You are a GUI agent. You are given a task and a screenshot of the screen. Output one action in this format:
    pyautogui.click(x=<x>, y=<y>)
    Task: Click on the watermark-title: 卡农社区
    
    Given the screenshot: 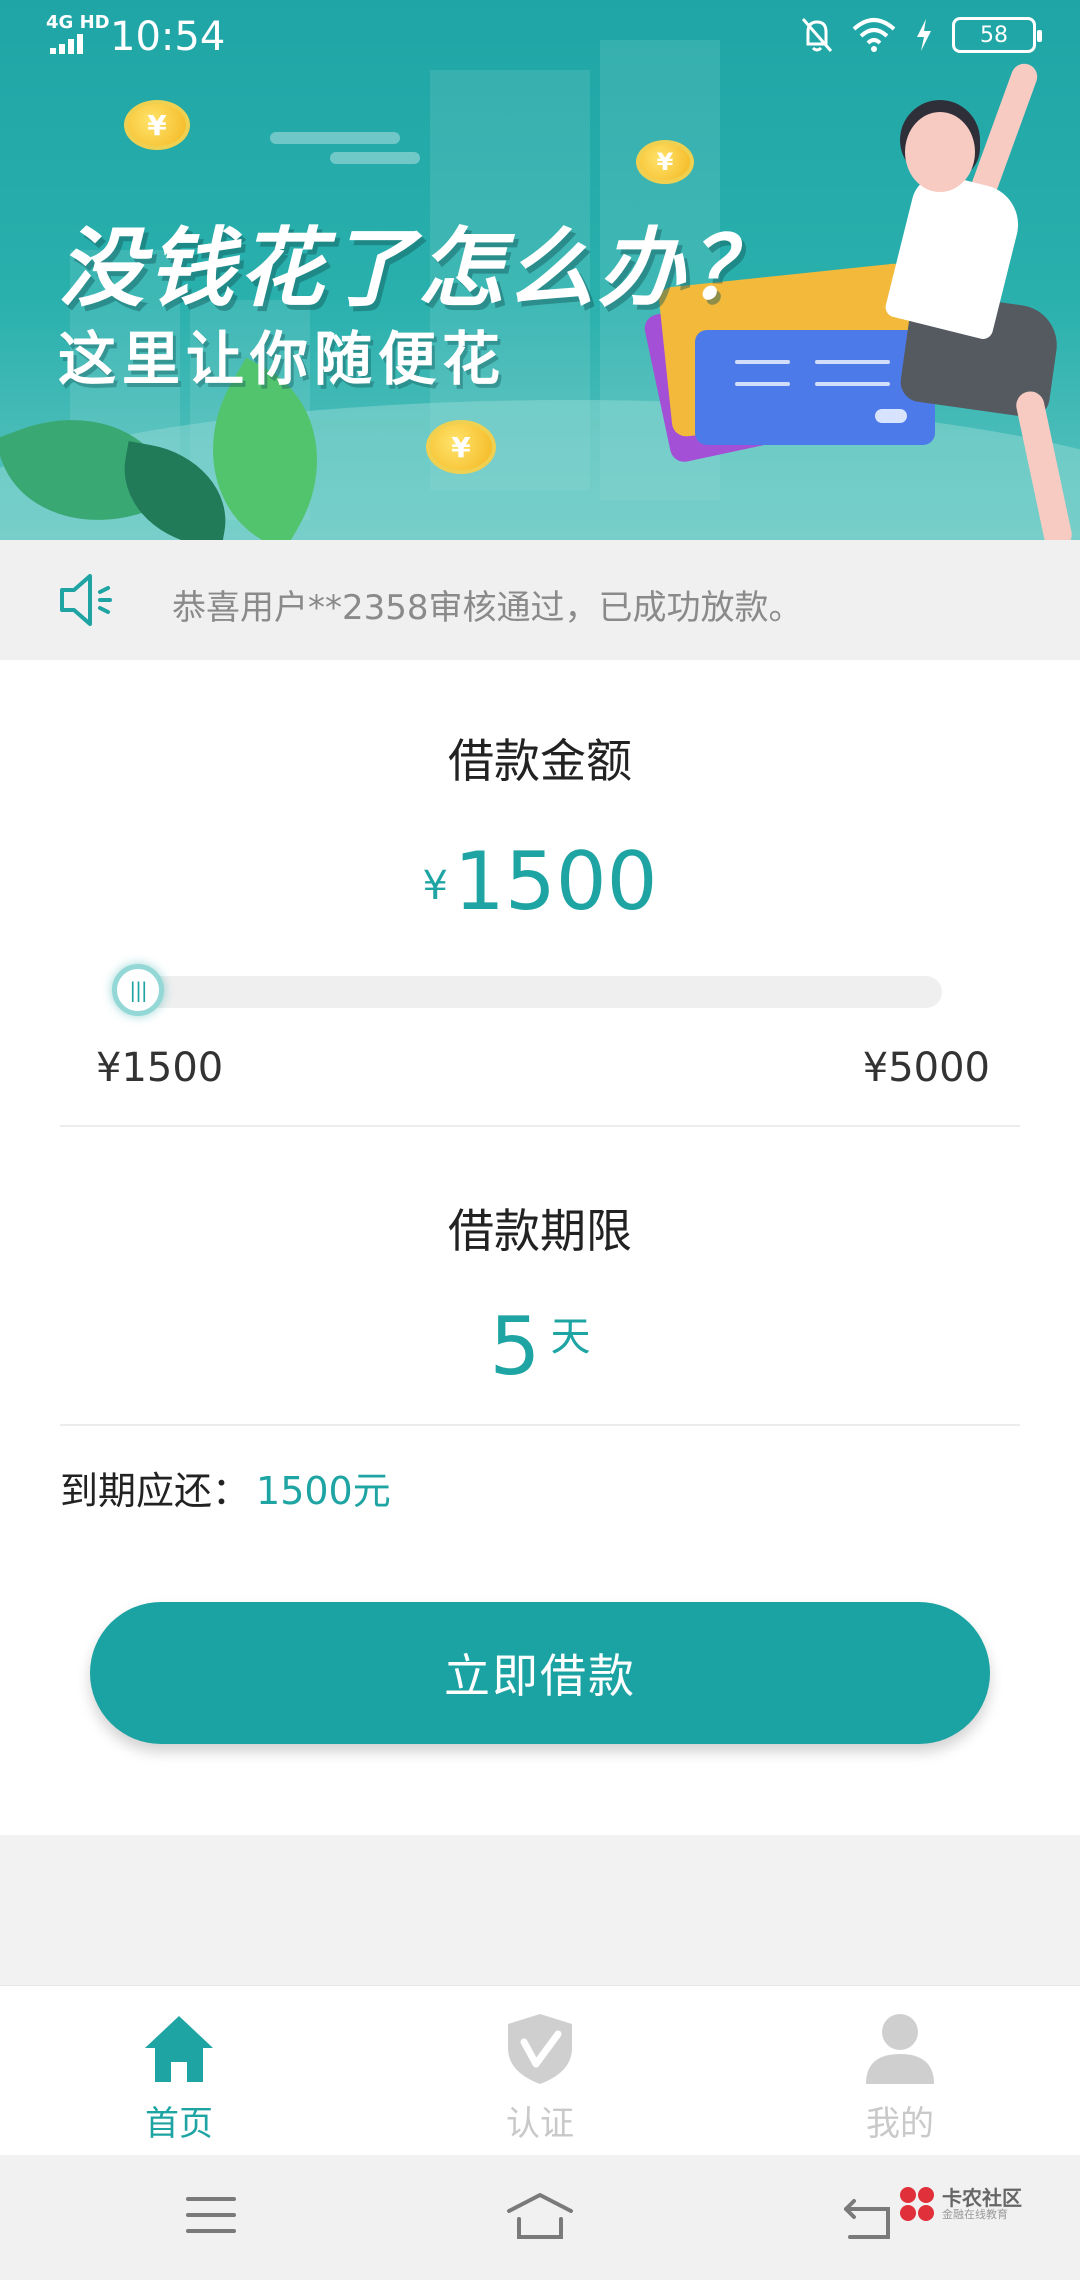 What is the action you would take?
    pyautogui.click(x=982, y=2198)
    